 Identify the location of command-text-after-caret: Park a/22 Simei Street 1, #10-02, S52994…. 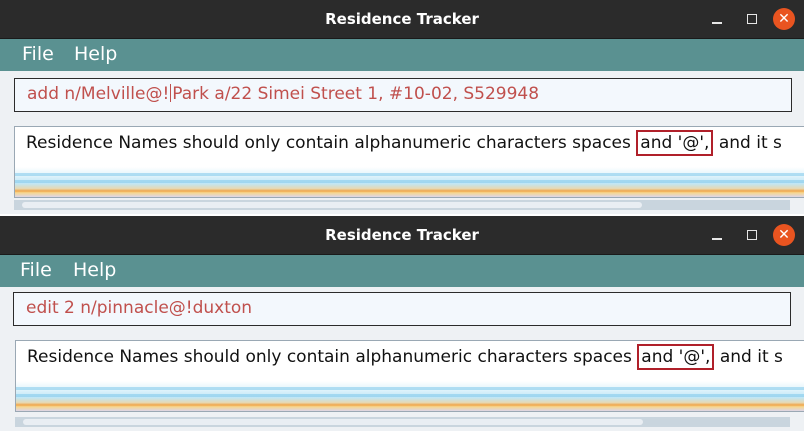
(356, 94).